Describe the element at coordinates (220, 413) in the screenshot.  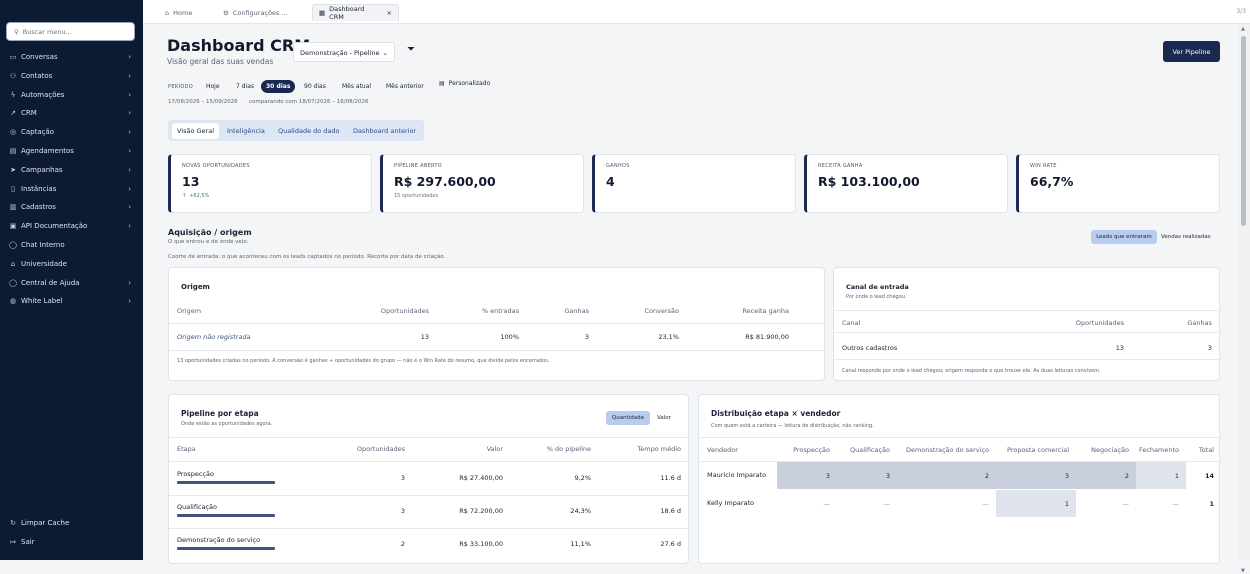
I see `pipeline-title: Pipeline por etapa` at that location.